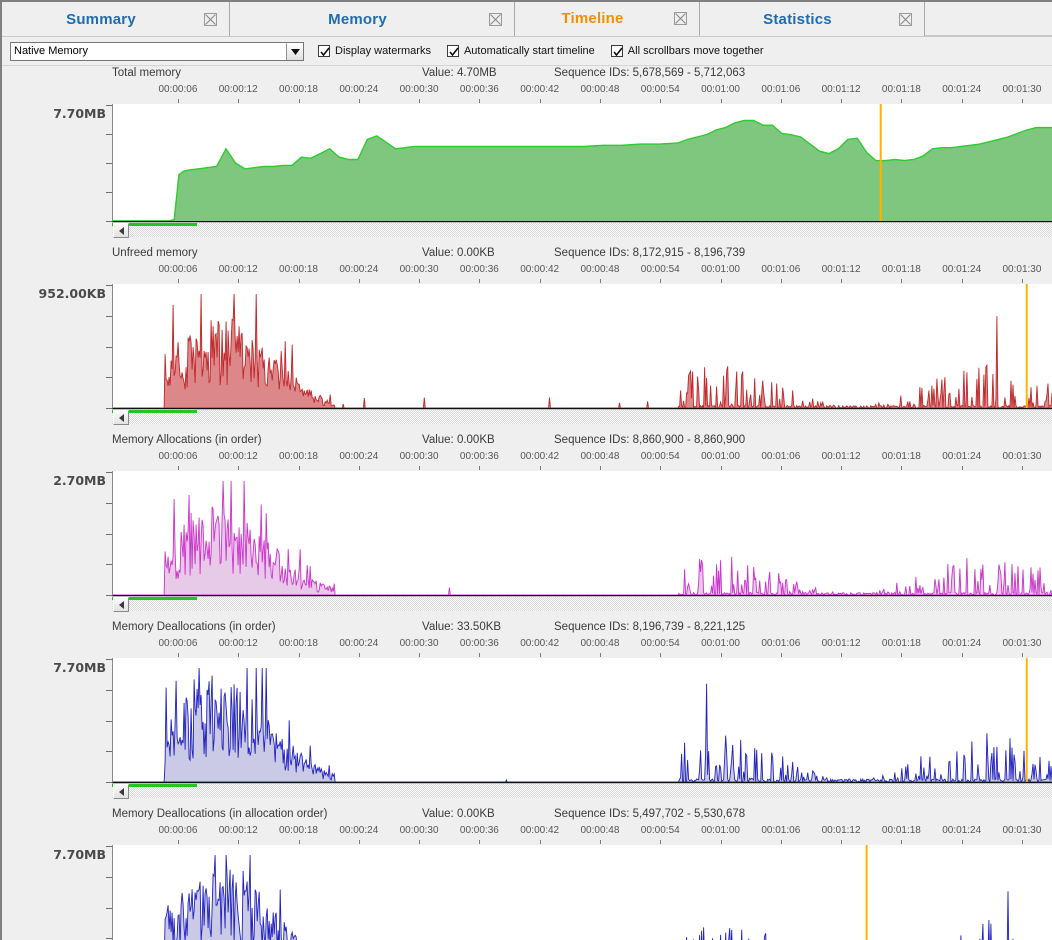 The width and height of the screenshot is (1052, 940). Describe the element at coordinates (479, 643) in the screenshot. I see `time-label-3-5: 00:00:36` at that location.